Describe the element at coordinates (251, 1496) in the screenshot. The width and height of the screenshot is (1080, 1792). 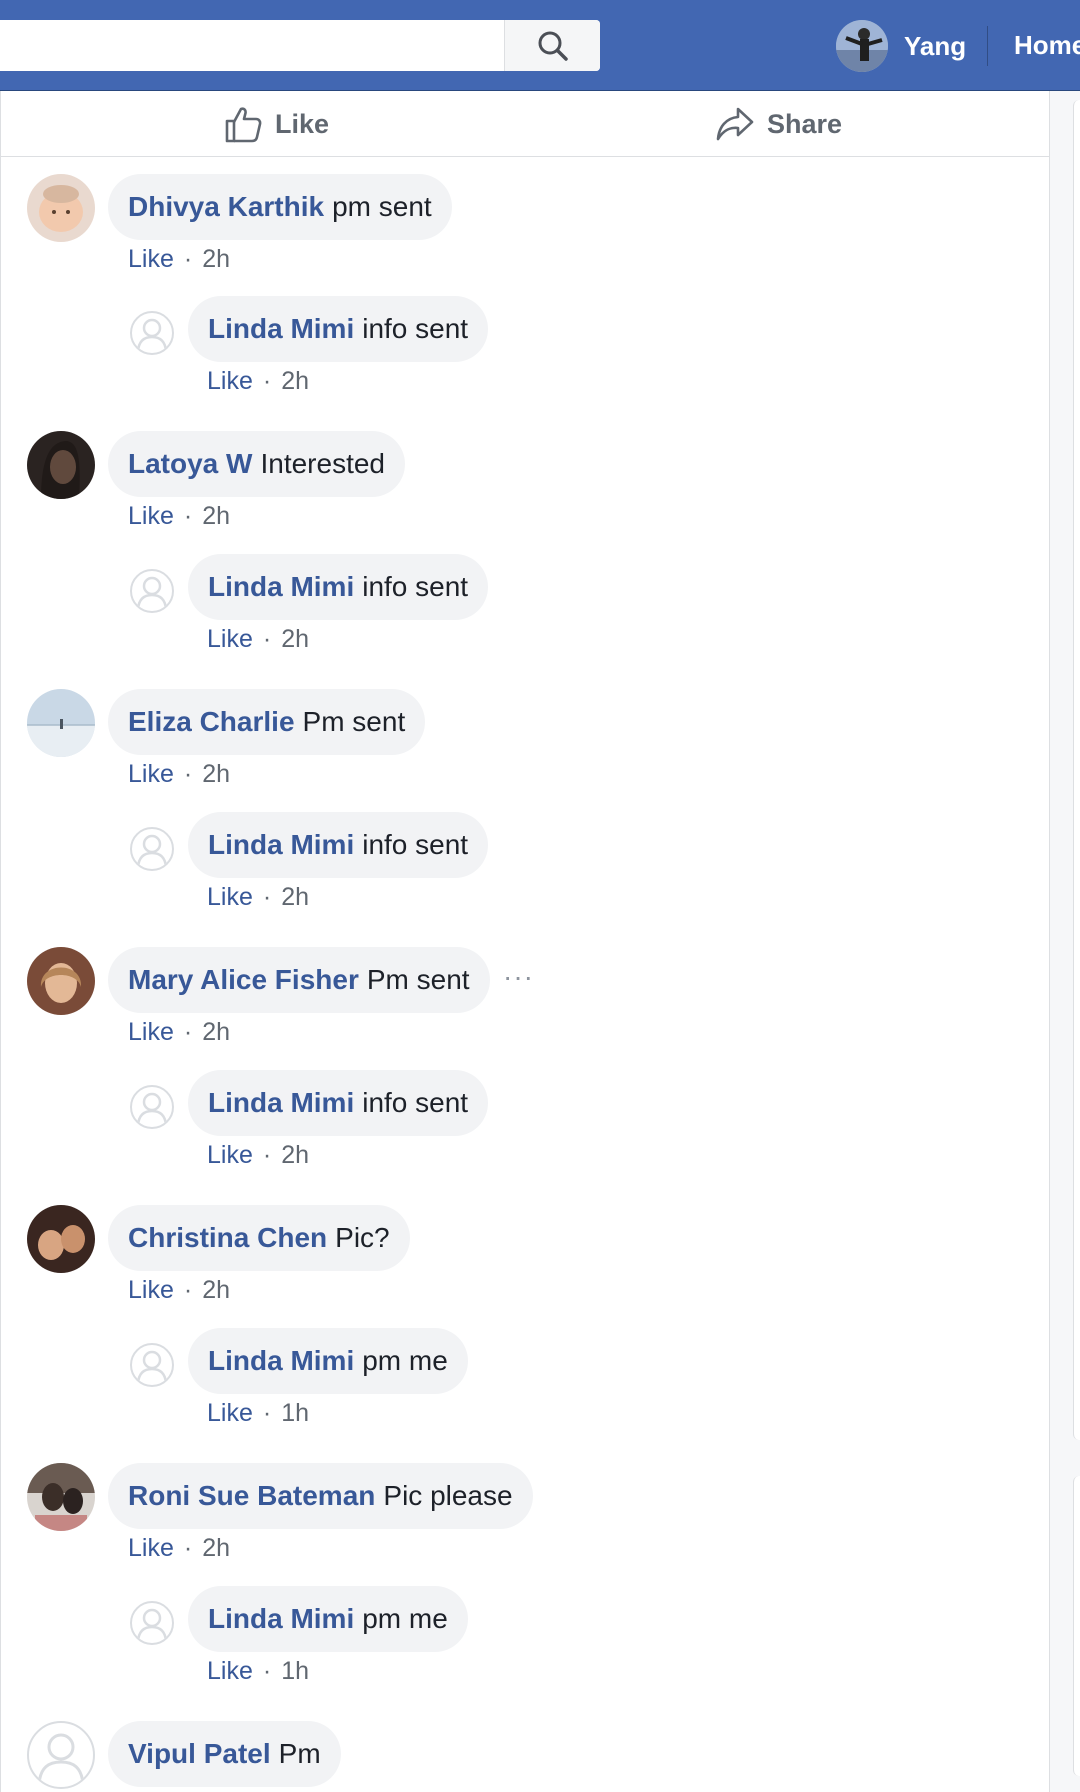
I see `comment-author: Roni Sue Bateman` at that location.